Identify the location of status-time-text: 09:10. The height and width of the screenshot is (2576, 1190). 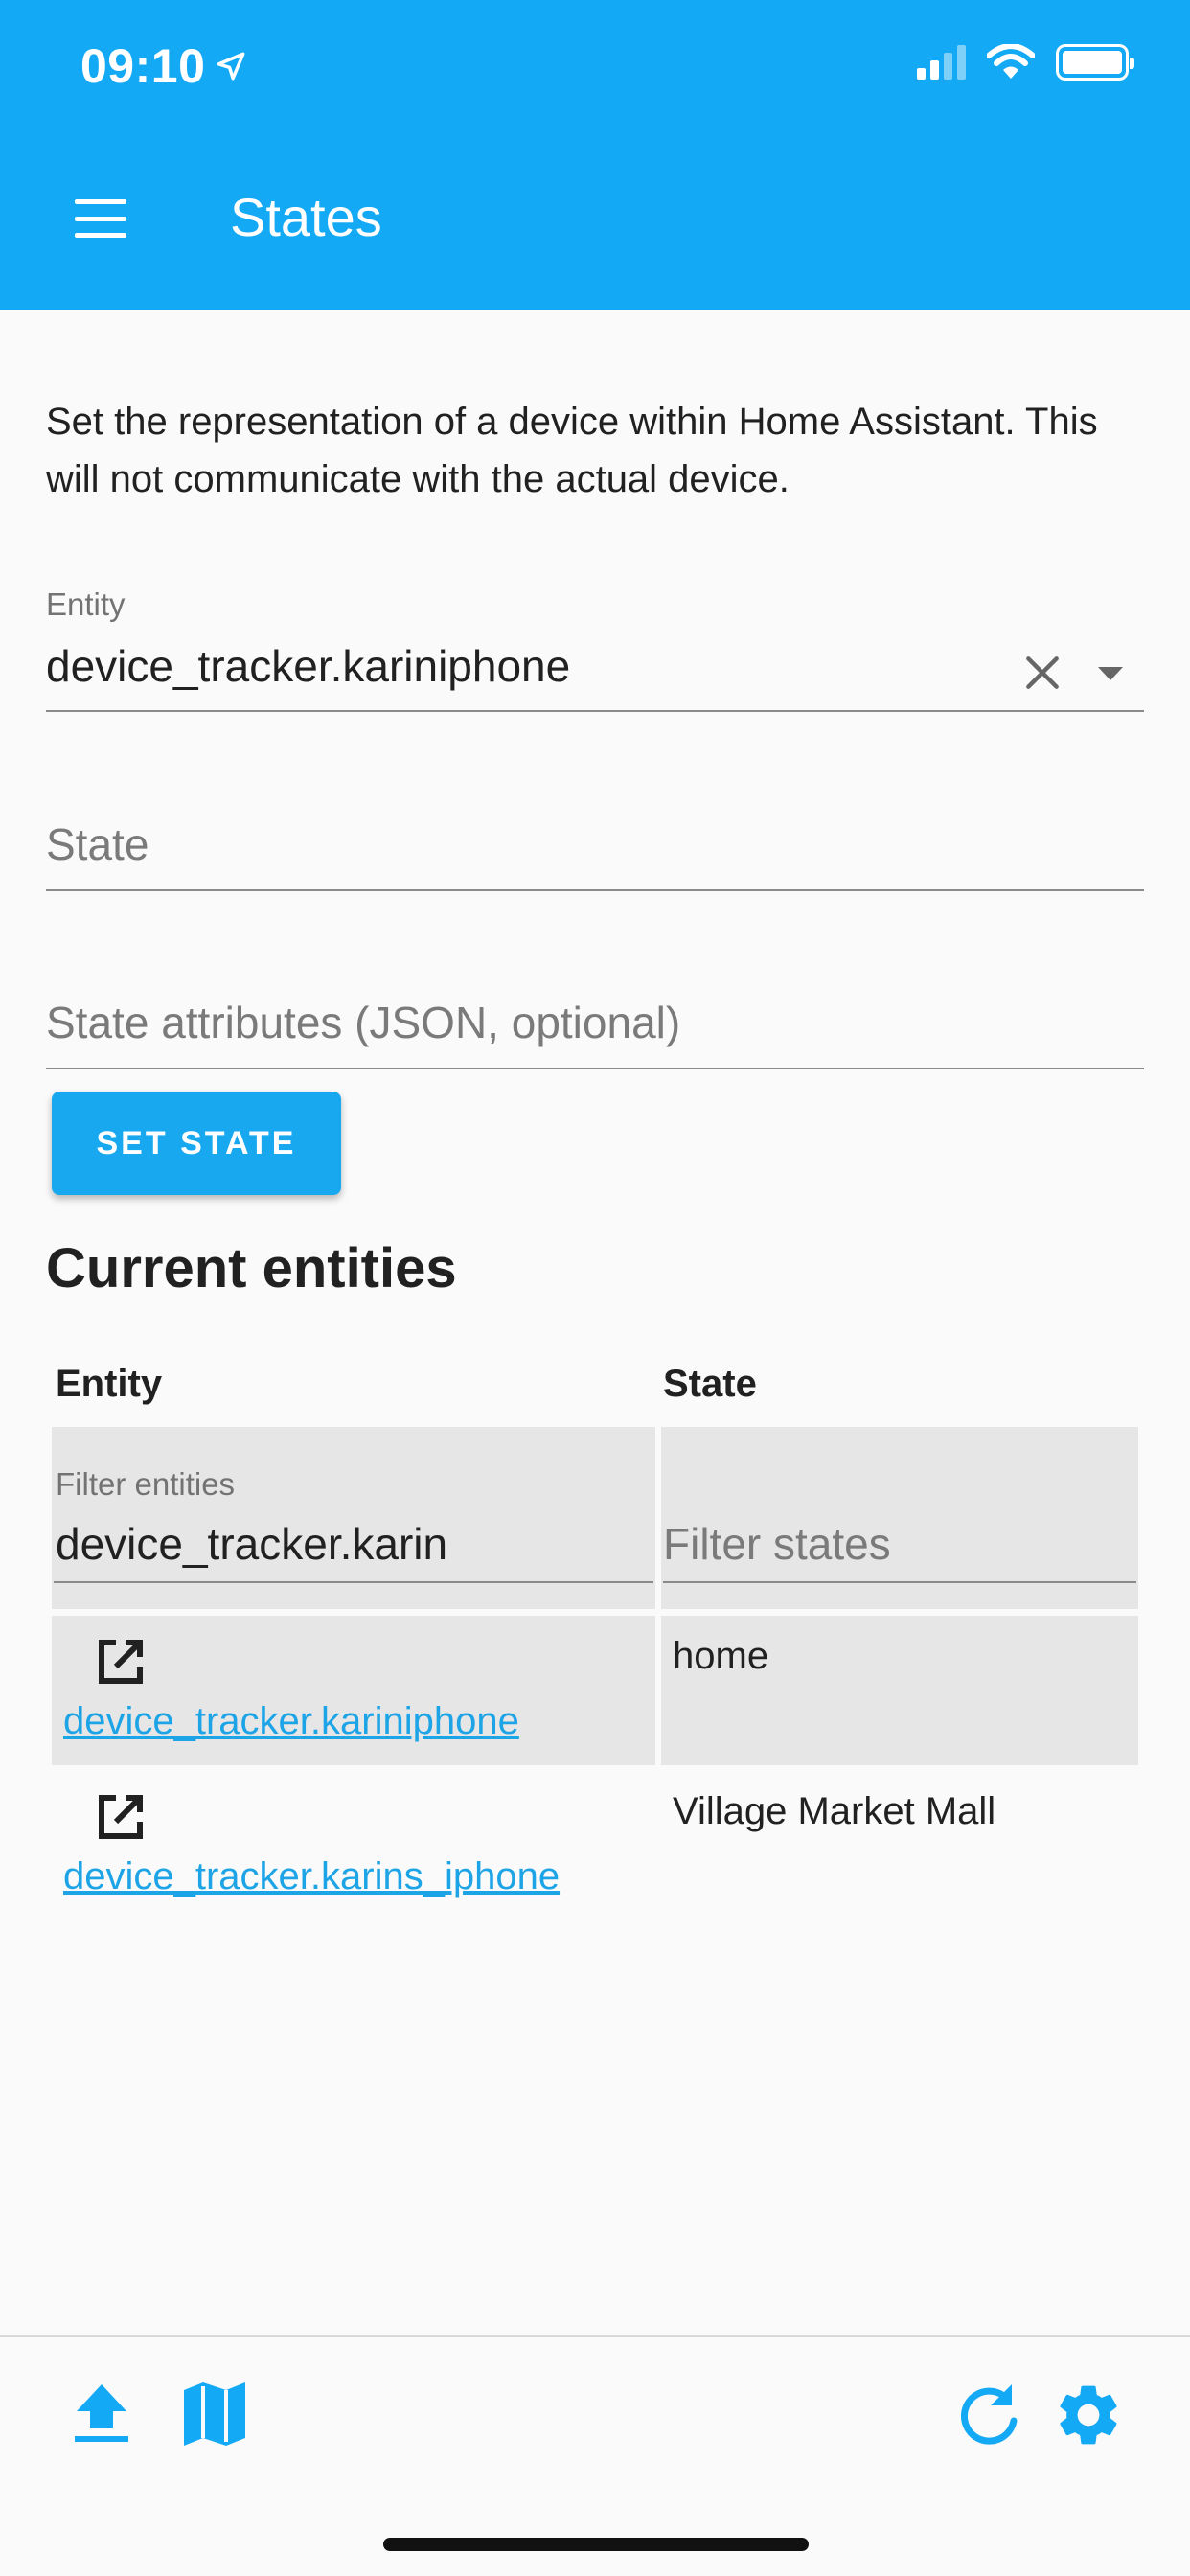
(143, 66).